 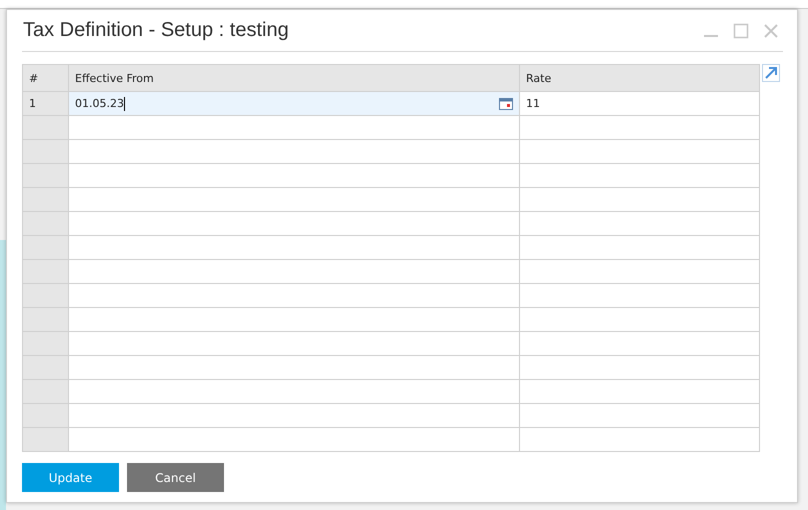 What do you see at coordinates (45, 78) in the screenshot?
I see `column-header: #` at bounding box center [45, 78].